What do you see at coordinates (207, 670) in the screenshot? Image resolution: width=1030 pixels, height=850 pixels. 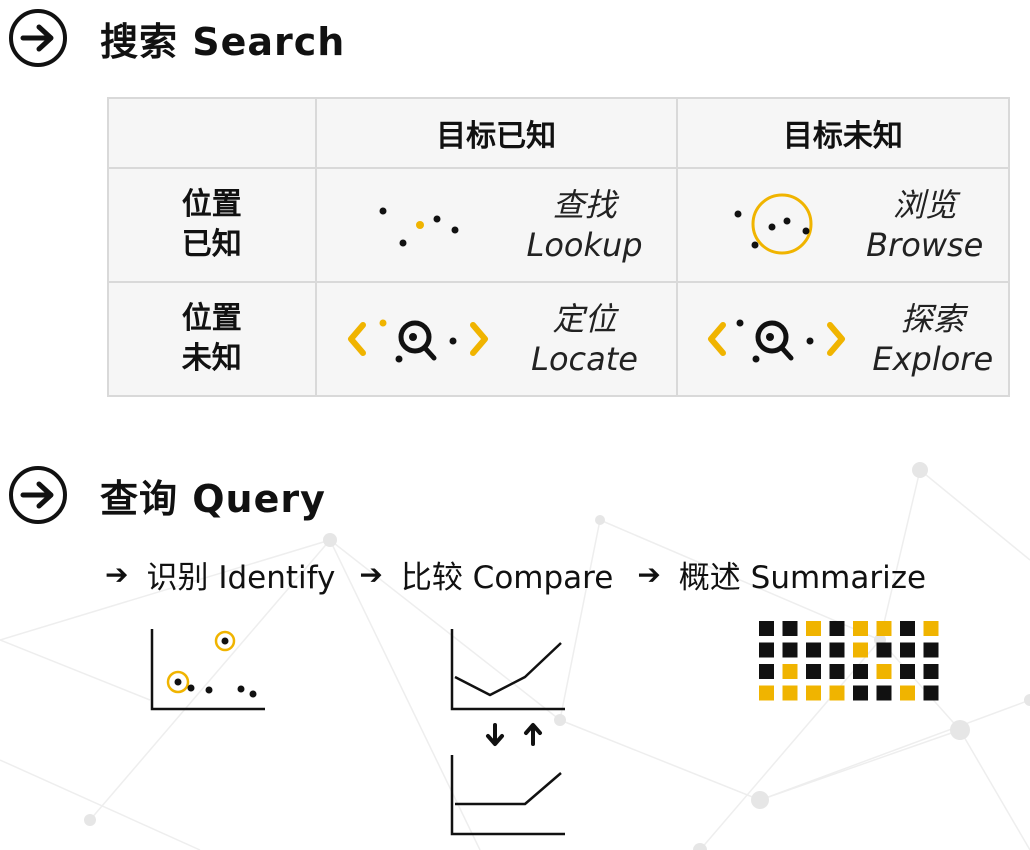 I see `identify-figure` at bounding box center [207, 670].